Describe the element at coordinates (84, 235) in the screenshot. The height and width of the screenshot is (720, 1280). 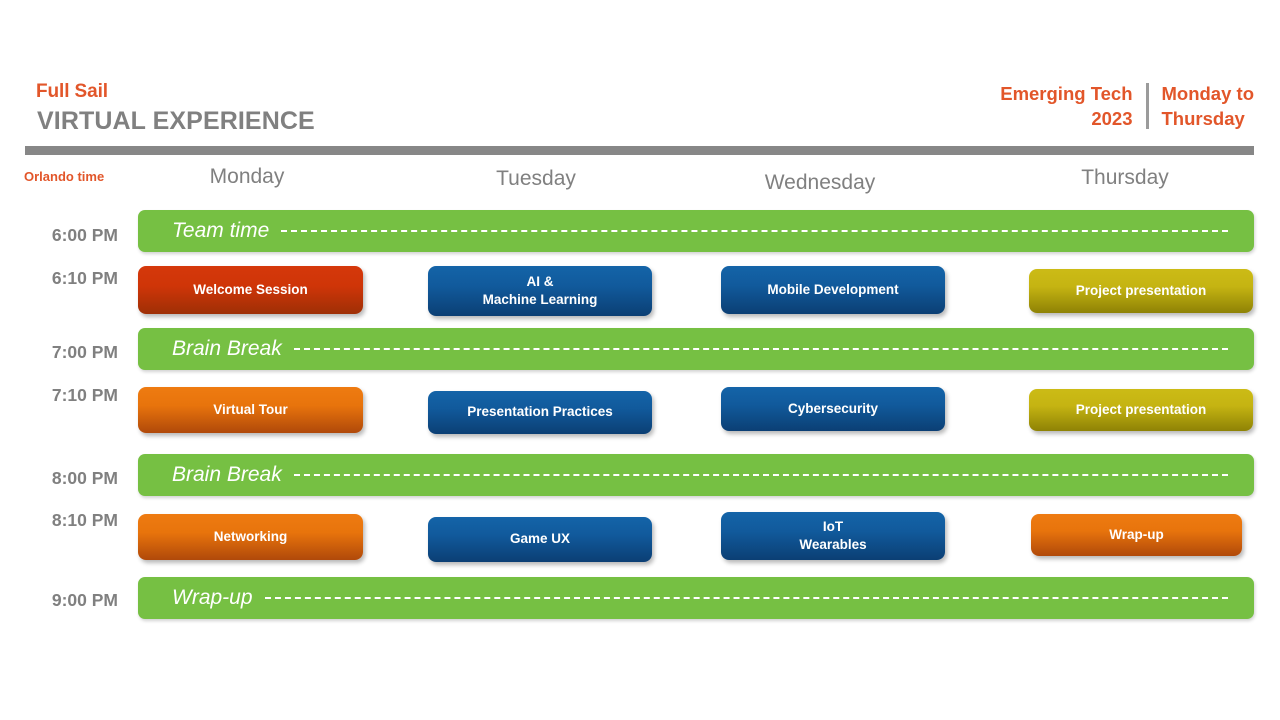
I see `time-label: 6:00 PM` at that location.